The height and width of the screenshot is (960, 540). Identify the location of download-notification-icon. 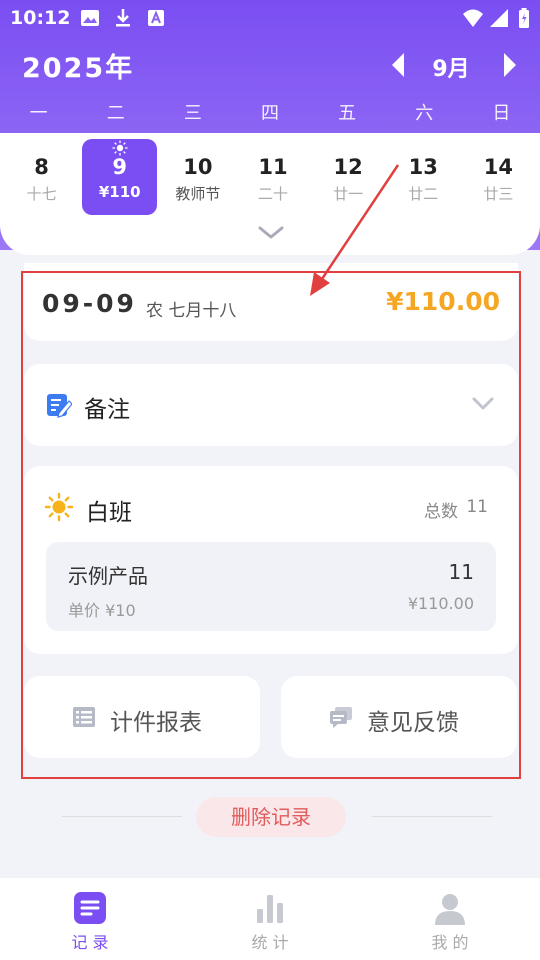
(123, 18).